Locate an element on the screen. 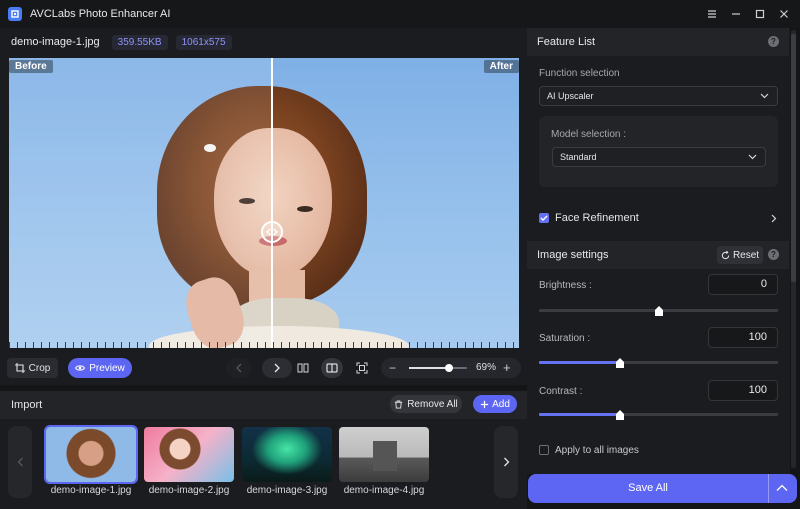  compare-divider is located at coordinates (272, 203).